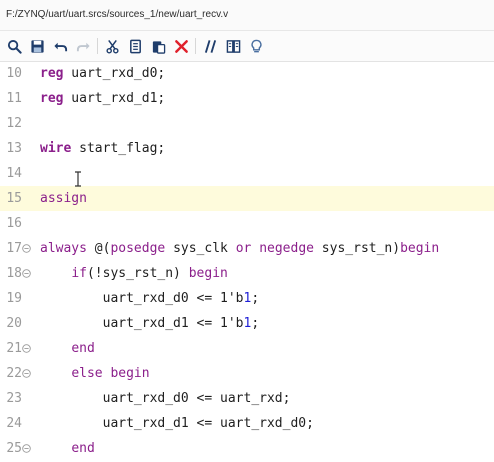 This screenshot has width=494, height=462. I want to click on copy-button, so click(135, 46).